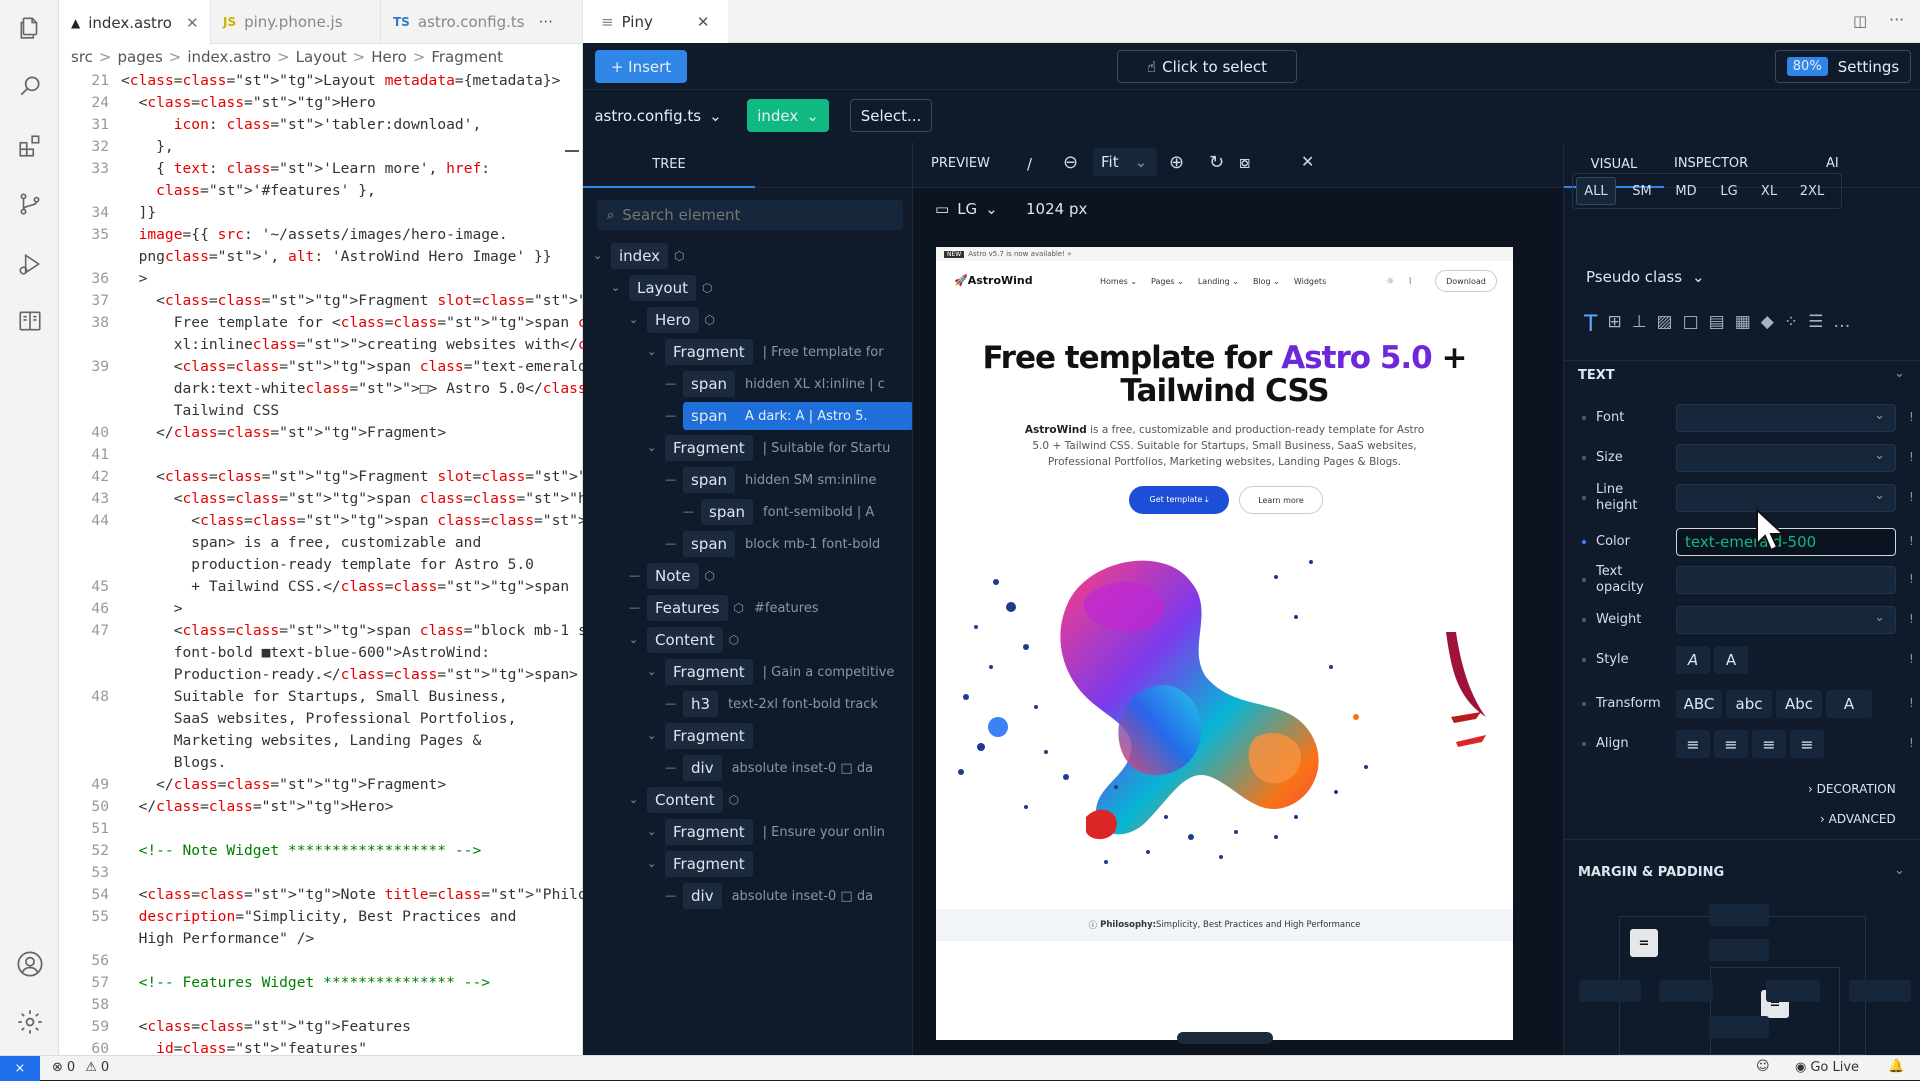 The image size is (1920, 1081). What do you see at coordinates (1466, 281) in the screenshot?
I see `download-button: Download` at bounding box center [1466, 281].